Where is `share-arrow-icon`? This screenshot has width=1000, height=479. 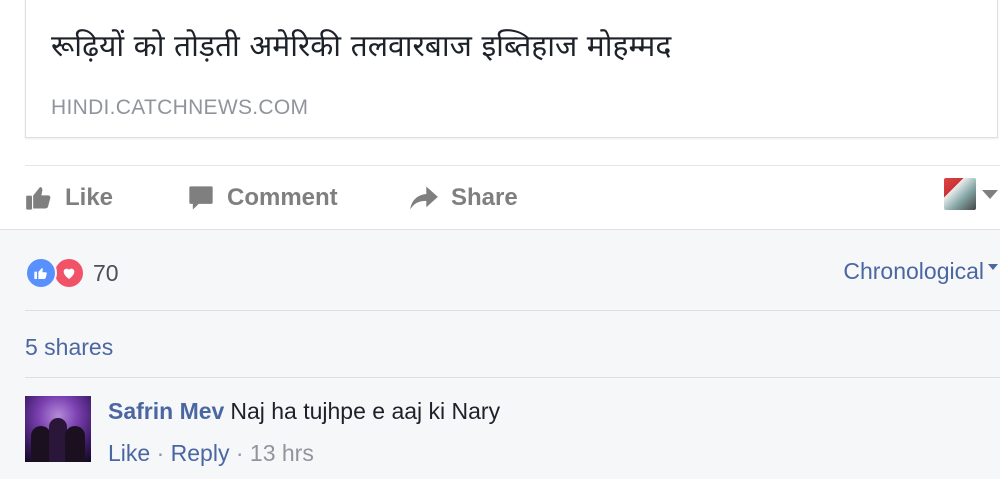
share-arrow-icon is located at coordinates (424, 198).